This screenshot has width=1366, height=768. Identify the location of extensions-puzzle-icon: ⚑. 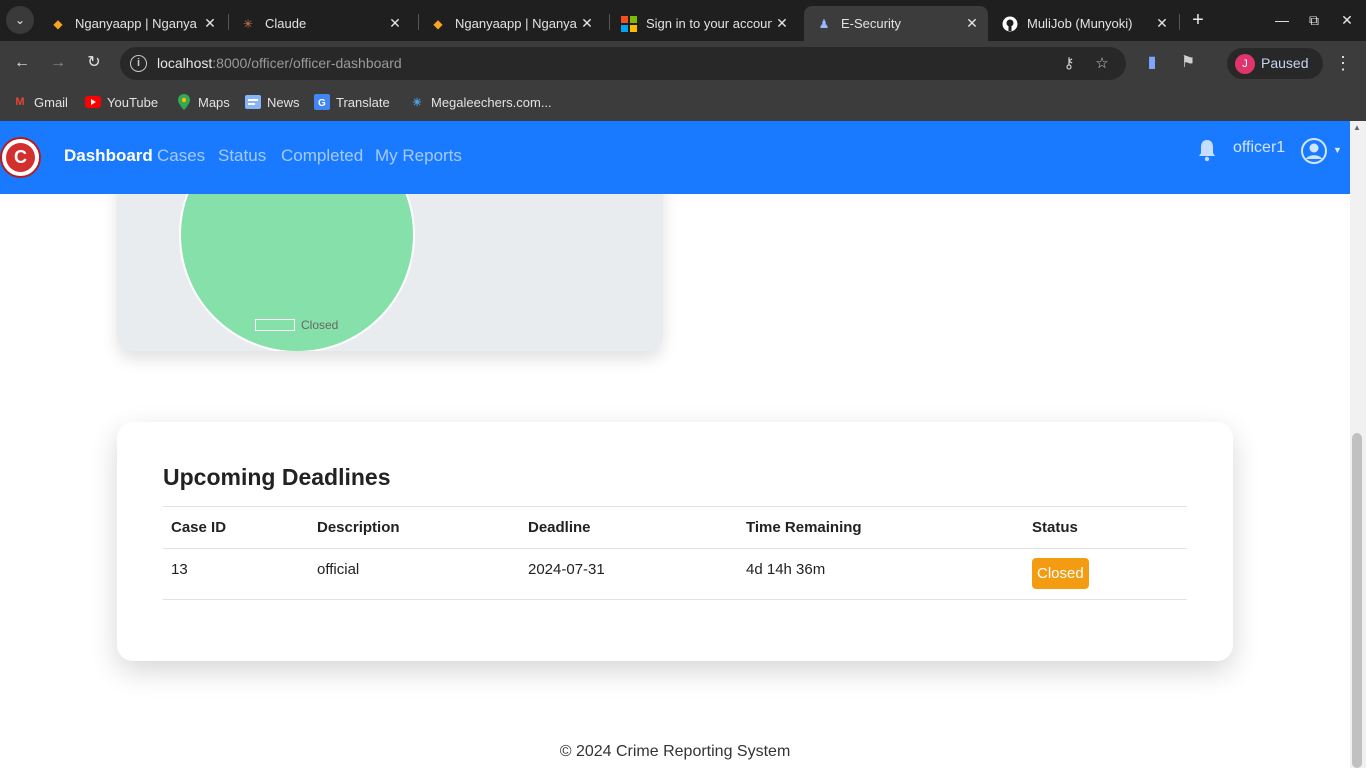
(1188, 63).